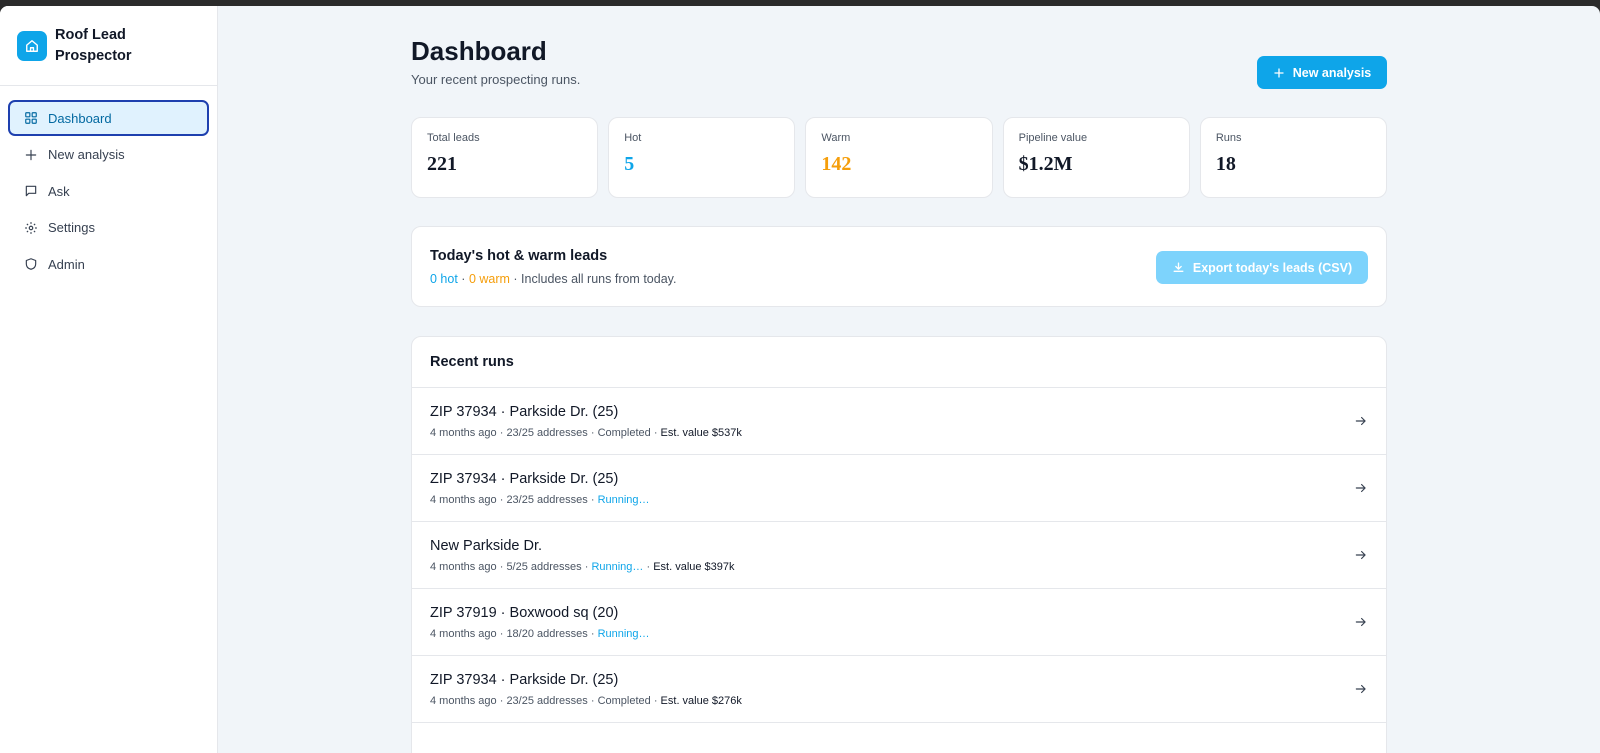  Describe the element at coordinates (1228, 138) in the screenshot. I see `stat-label: Runs` at that location.